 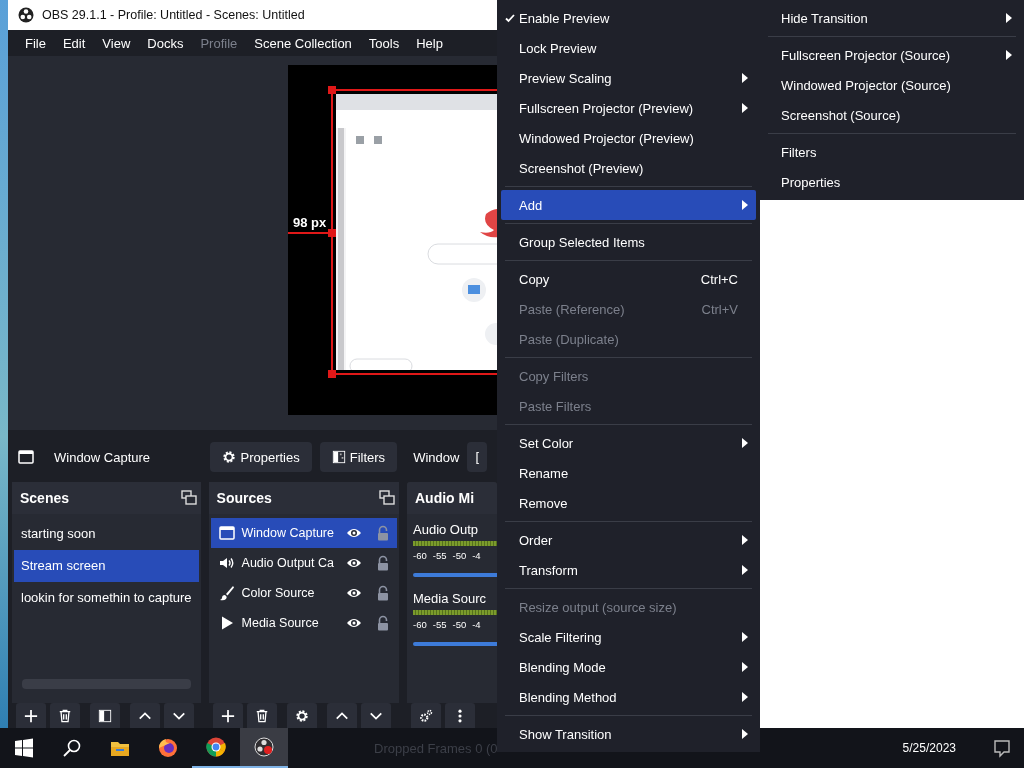 What do you see at coordinates (303, 623) in the screenshot?
I see `source-item: Media Source` at bounding box center [303, 623].